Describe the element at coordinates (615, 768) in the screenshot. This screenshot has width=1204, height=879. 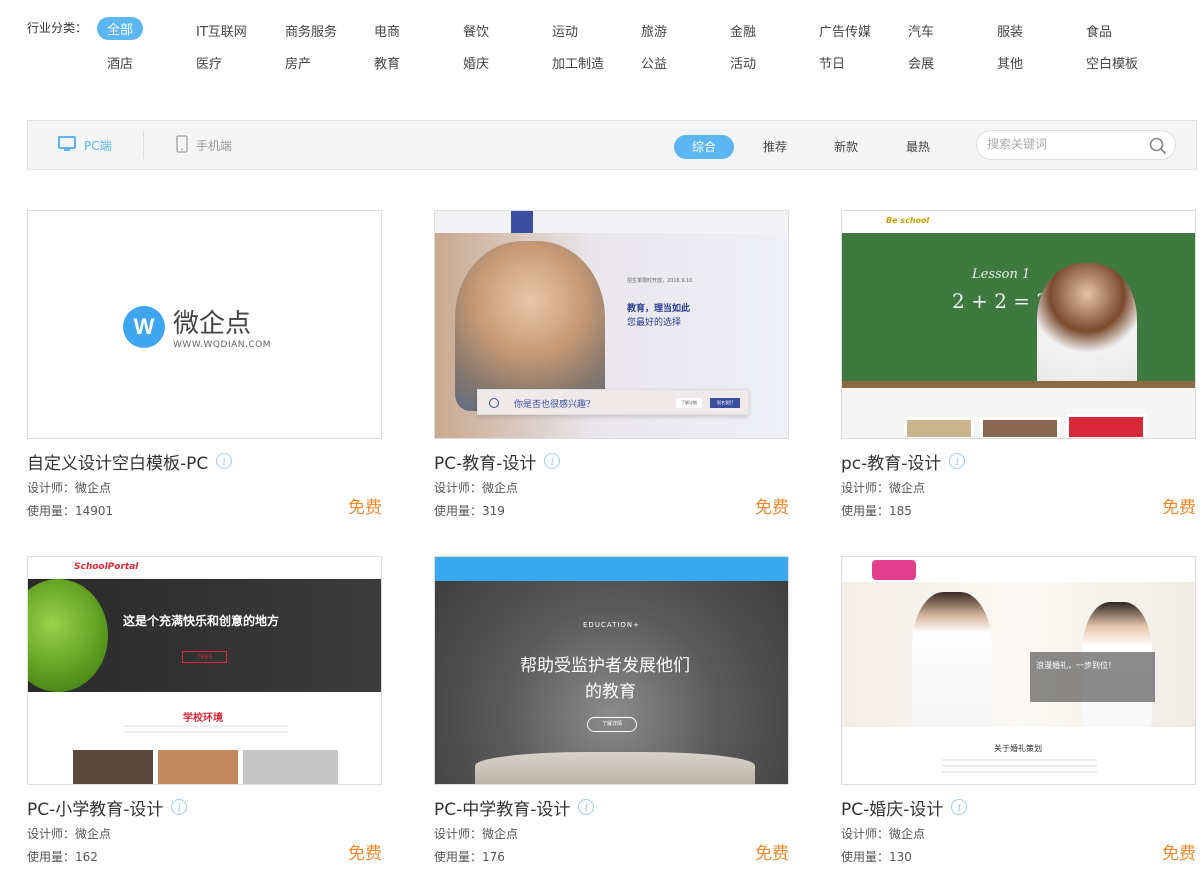
I see `thumb-book-image` at that location.